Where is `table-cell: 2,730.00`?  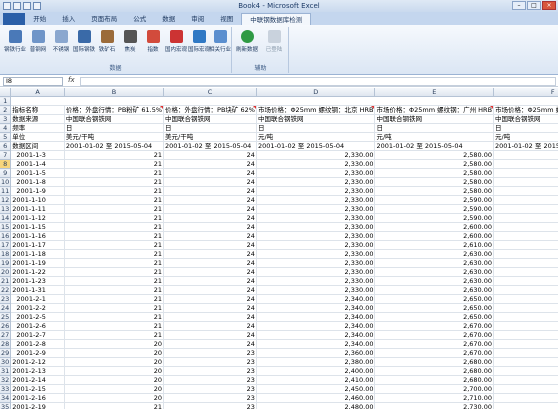
table-cell: 2,730.00 is located at coordinates (434, 405).